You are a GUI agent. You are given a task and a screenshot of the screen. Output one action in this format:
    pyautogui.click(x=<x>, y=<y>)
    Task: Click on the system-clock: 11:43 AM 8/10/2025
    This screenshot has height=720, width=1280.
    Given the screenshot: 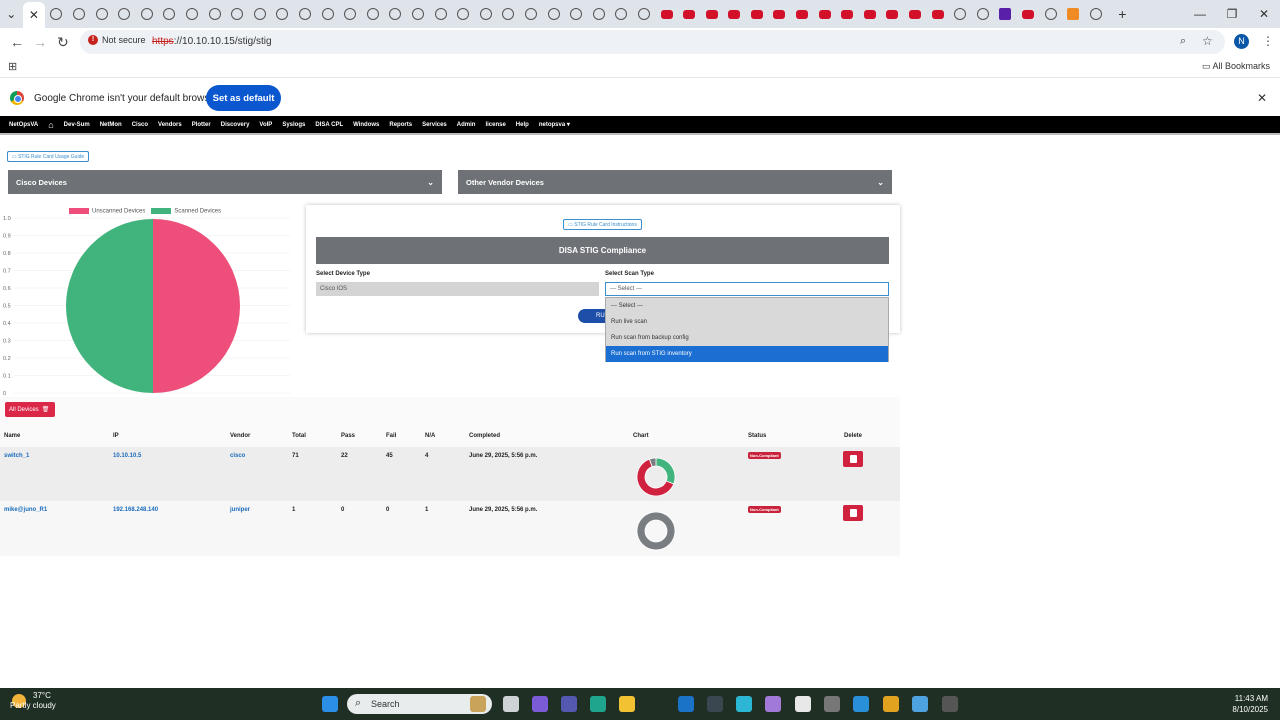 What is the action you would take?
    pyautogui.click(x=1250, y=704)
    